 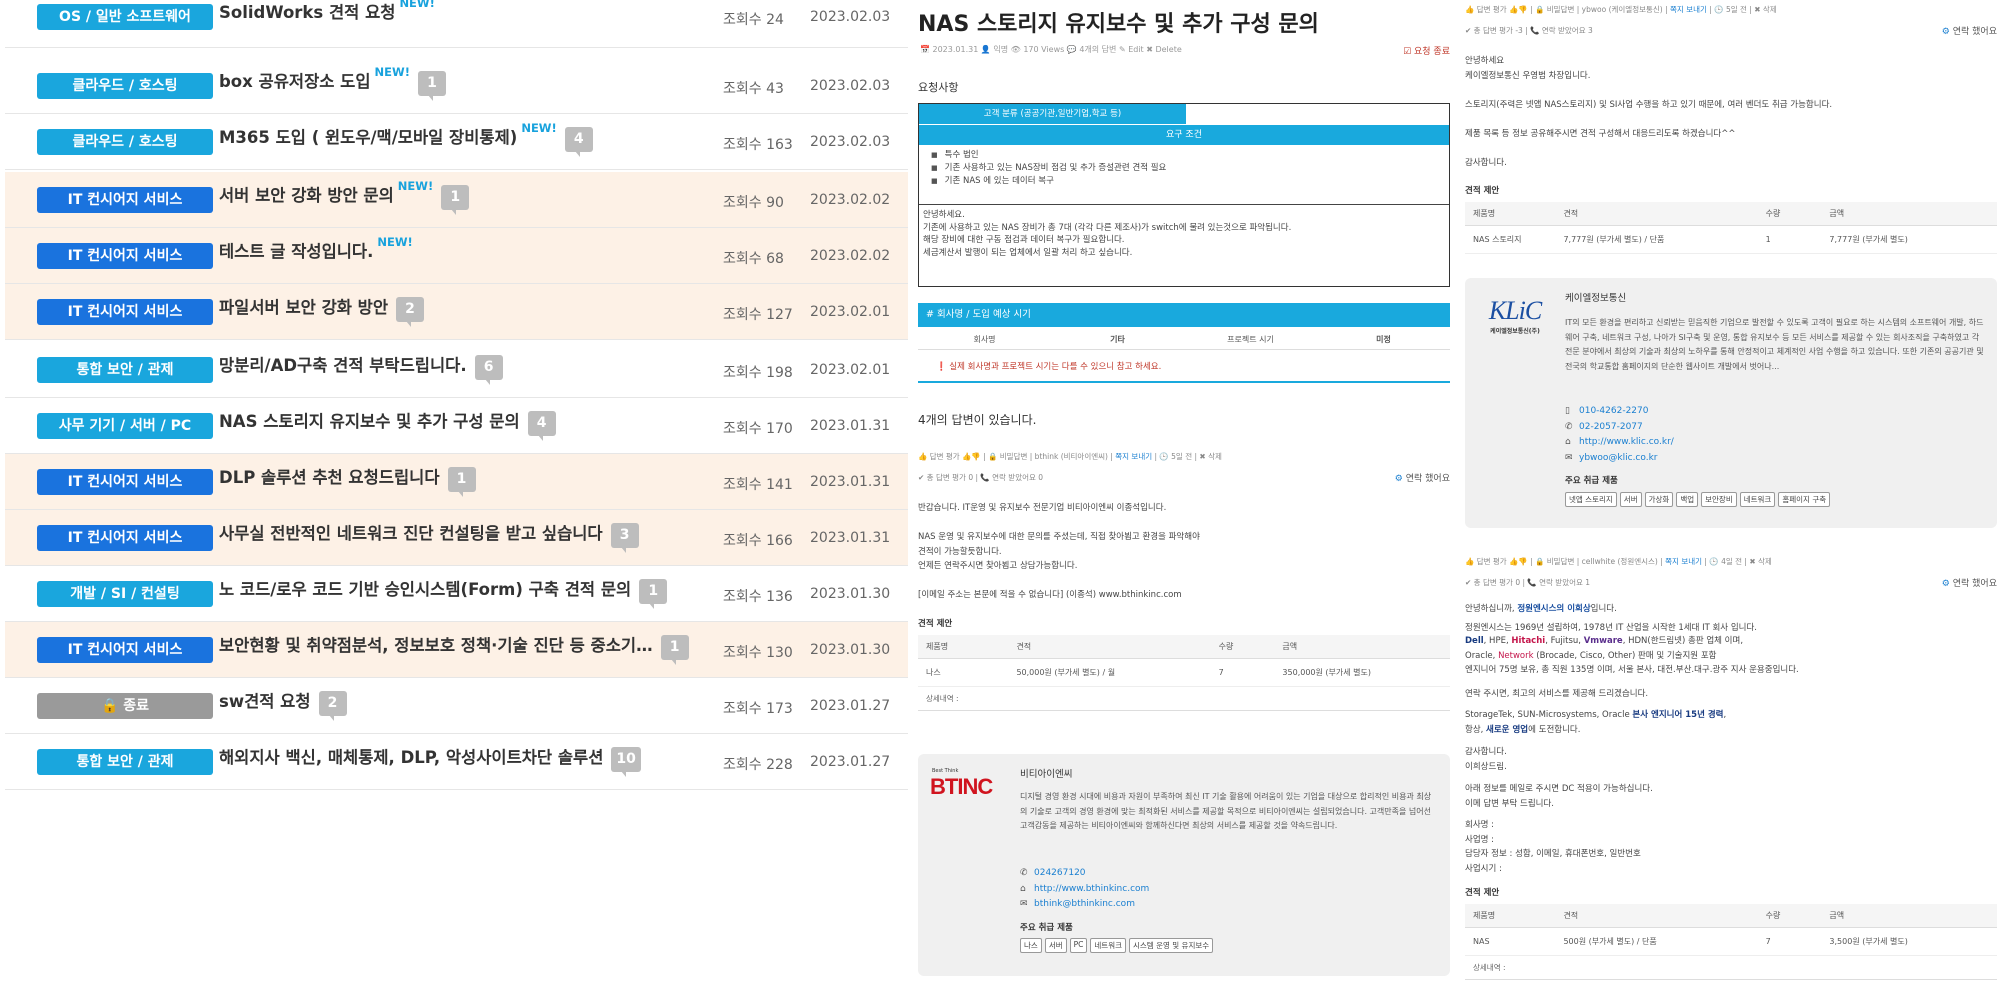 I want to click on post-title-text: 서버 보안 강화 방안 문의, so click(x=306, y=195).